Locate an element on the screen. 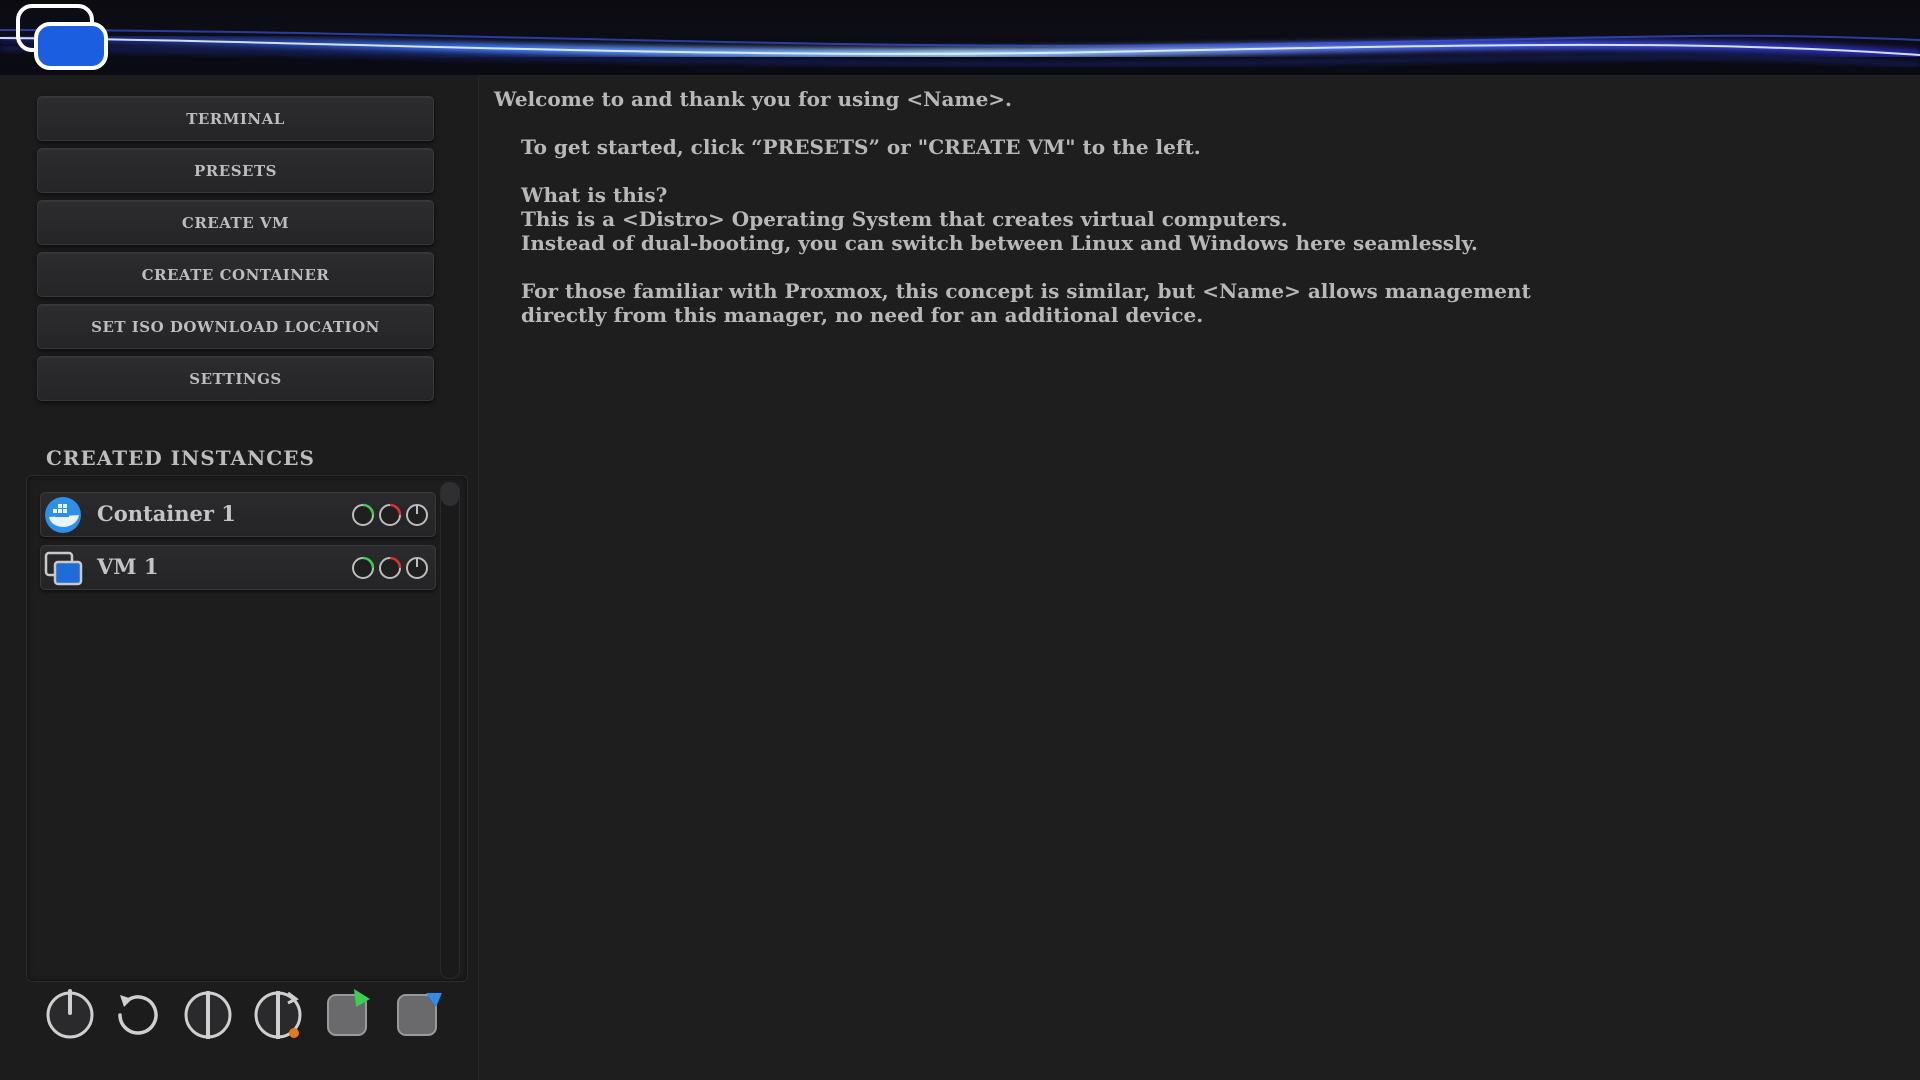 This screenshot has width=1920, height=1080. restart-icon is located at coordinates (138, 1013).